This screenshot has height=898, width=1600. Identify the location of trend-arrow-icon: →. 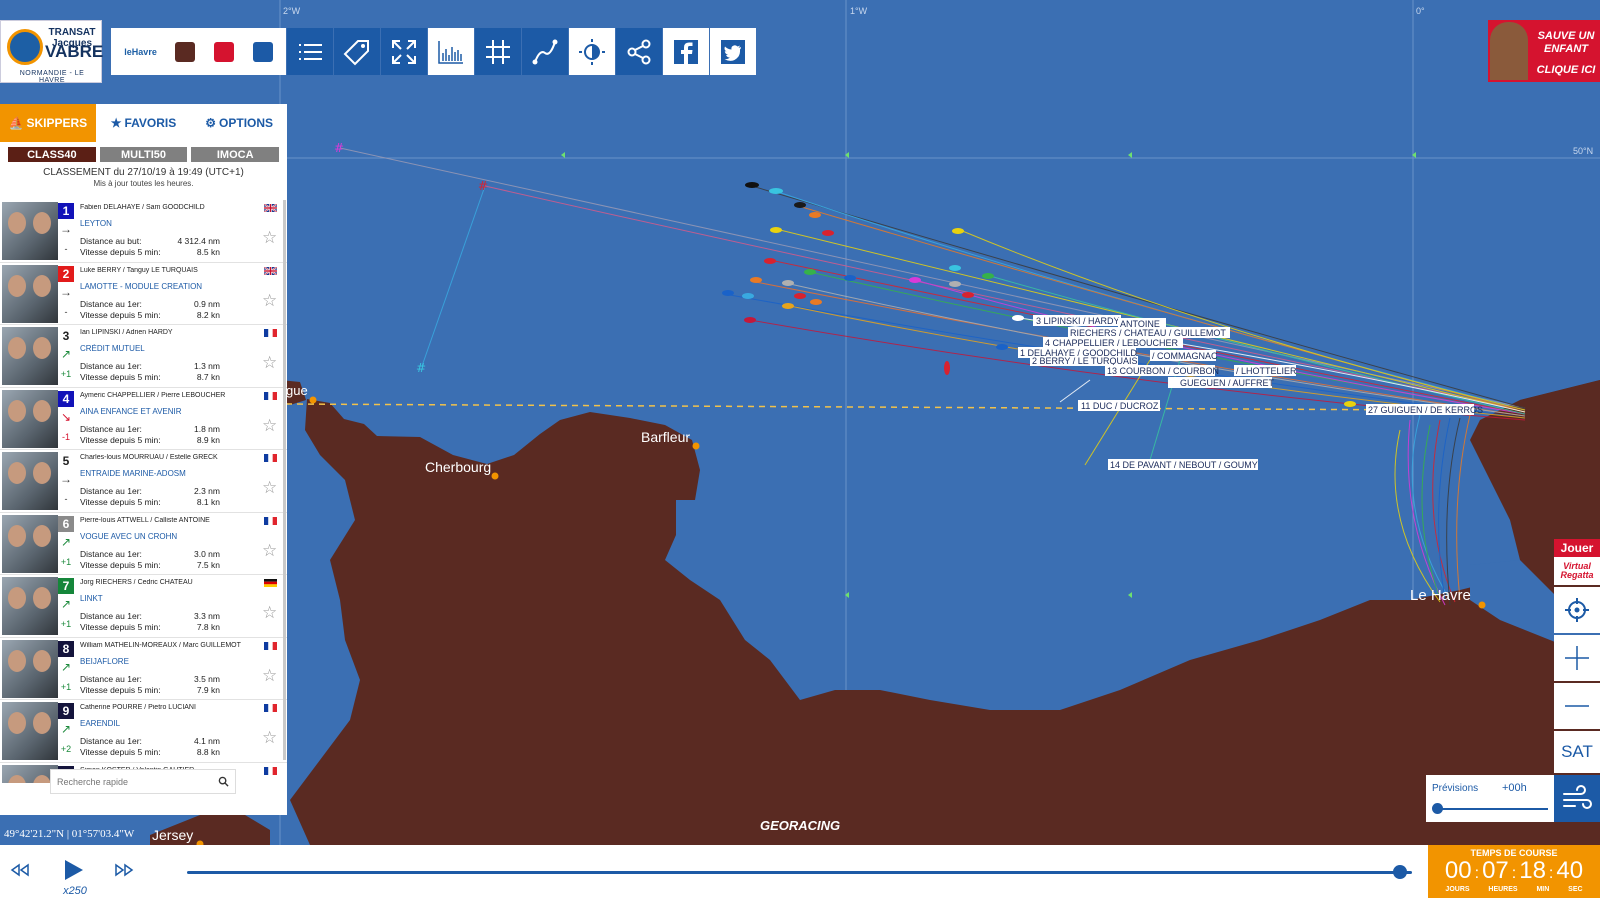
(66, 479).